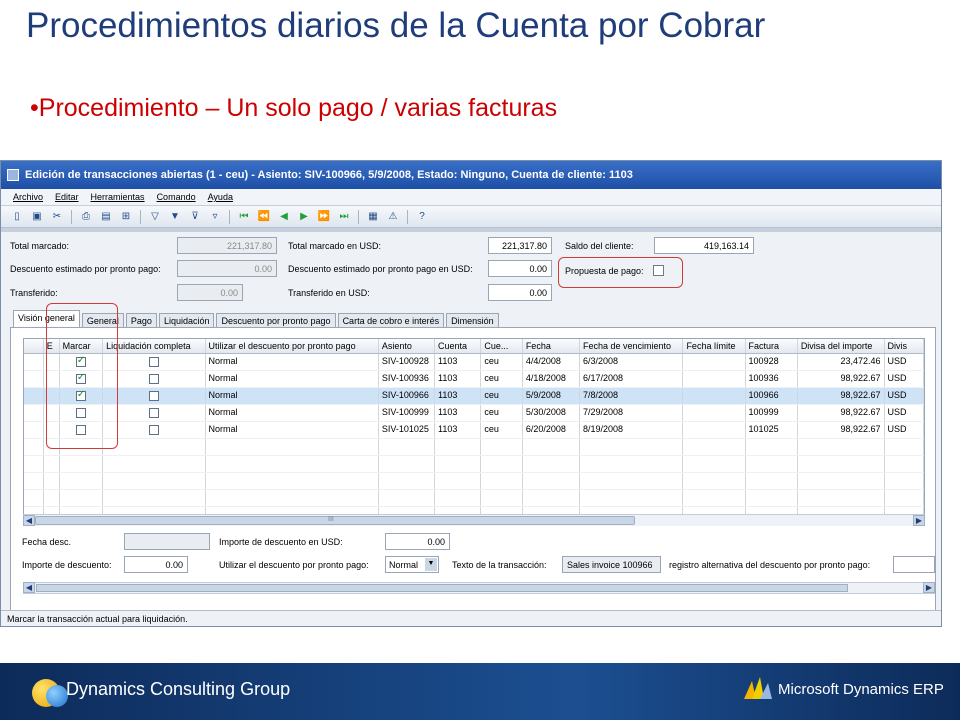 This screenshot has height=720, width=960. I want to click on col-header-factura: Factura, so click(772, 346).